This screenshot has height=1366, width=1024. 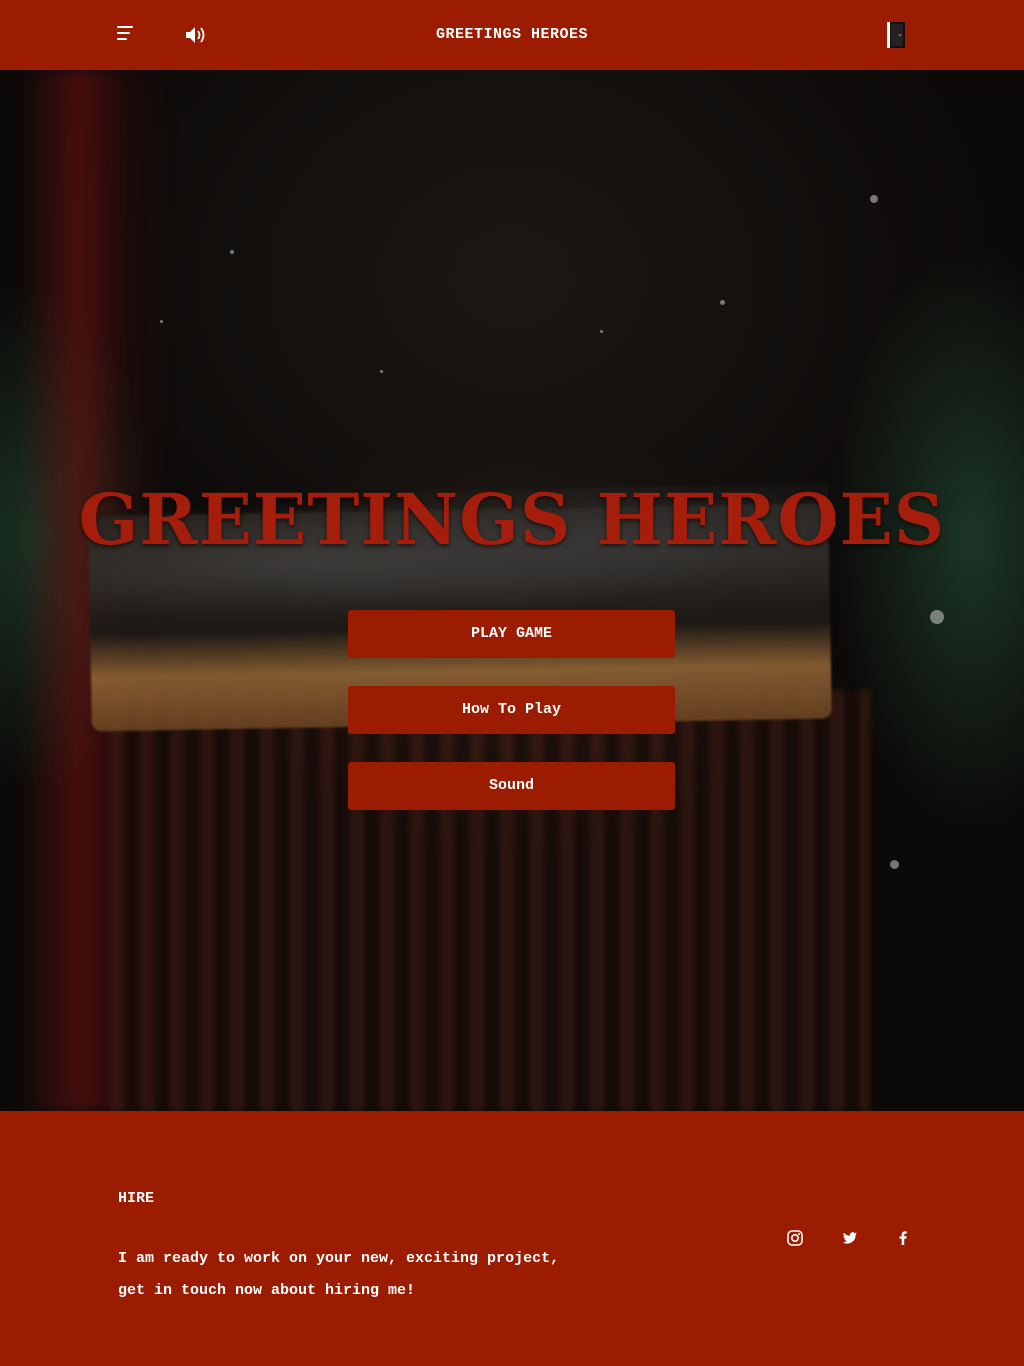 What do you see at coordinates (511, 786) in the screenshot?
I see `sound-button: Sound` at bounding box center [511, 786].